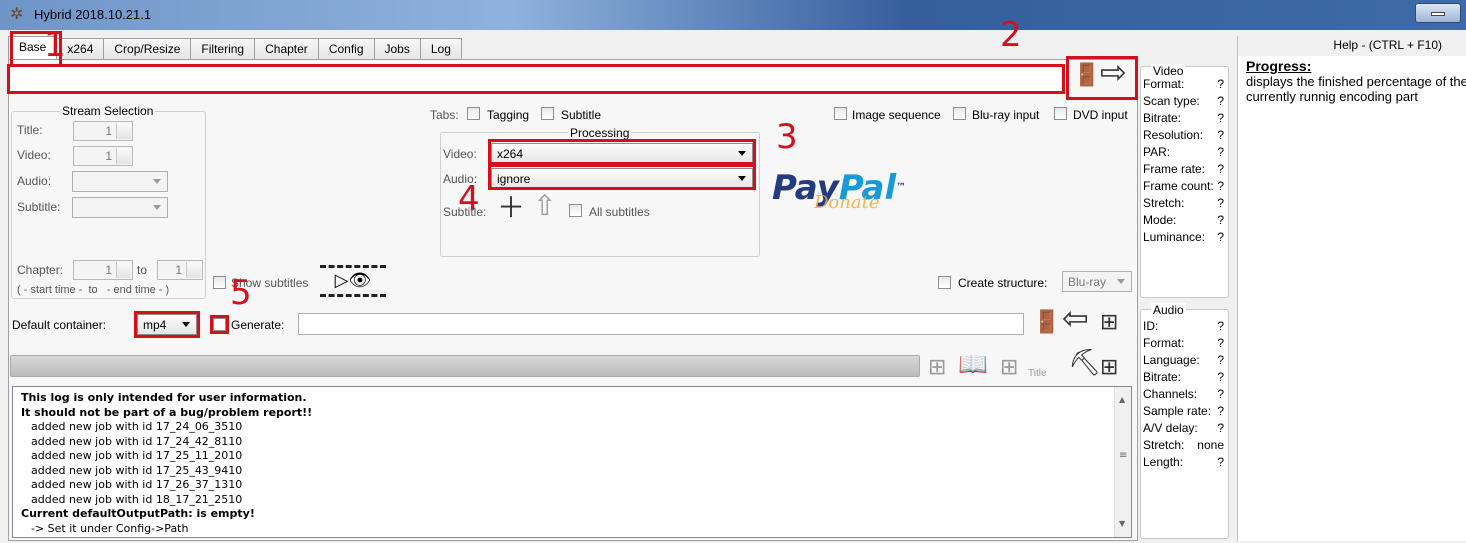 The height and width of the screenshot is (543, 1466). Describe the element at coordinates (34, 155) in the screenshot. I see `video-label: Video:` at that location.